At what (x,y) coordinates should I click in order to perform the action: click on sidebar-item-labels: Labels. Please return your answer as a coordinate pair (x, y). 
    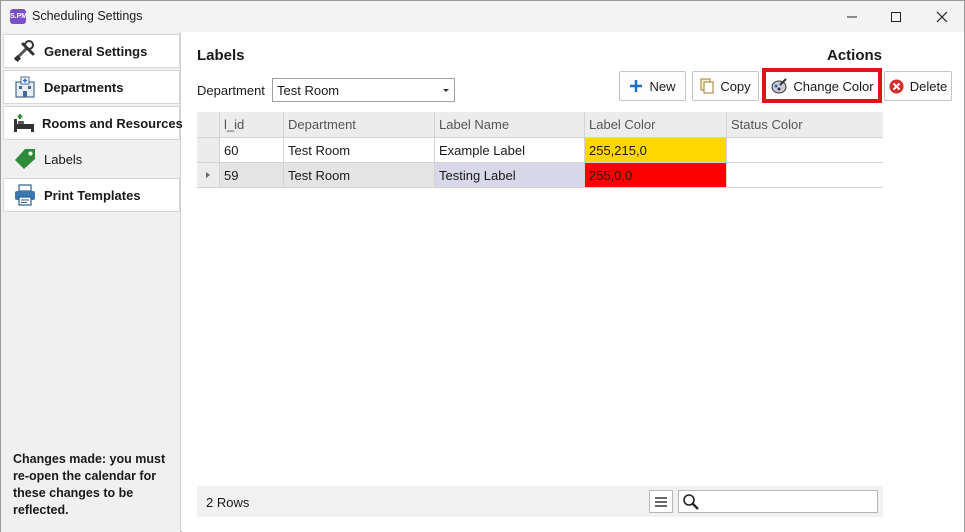
    Looking at the image, I should click on (91, 159).